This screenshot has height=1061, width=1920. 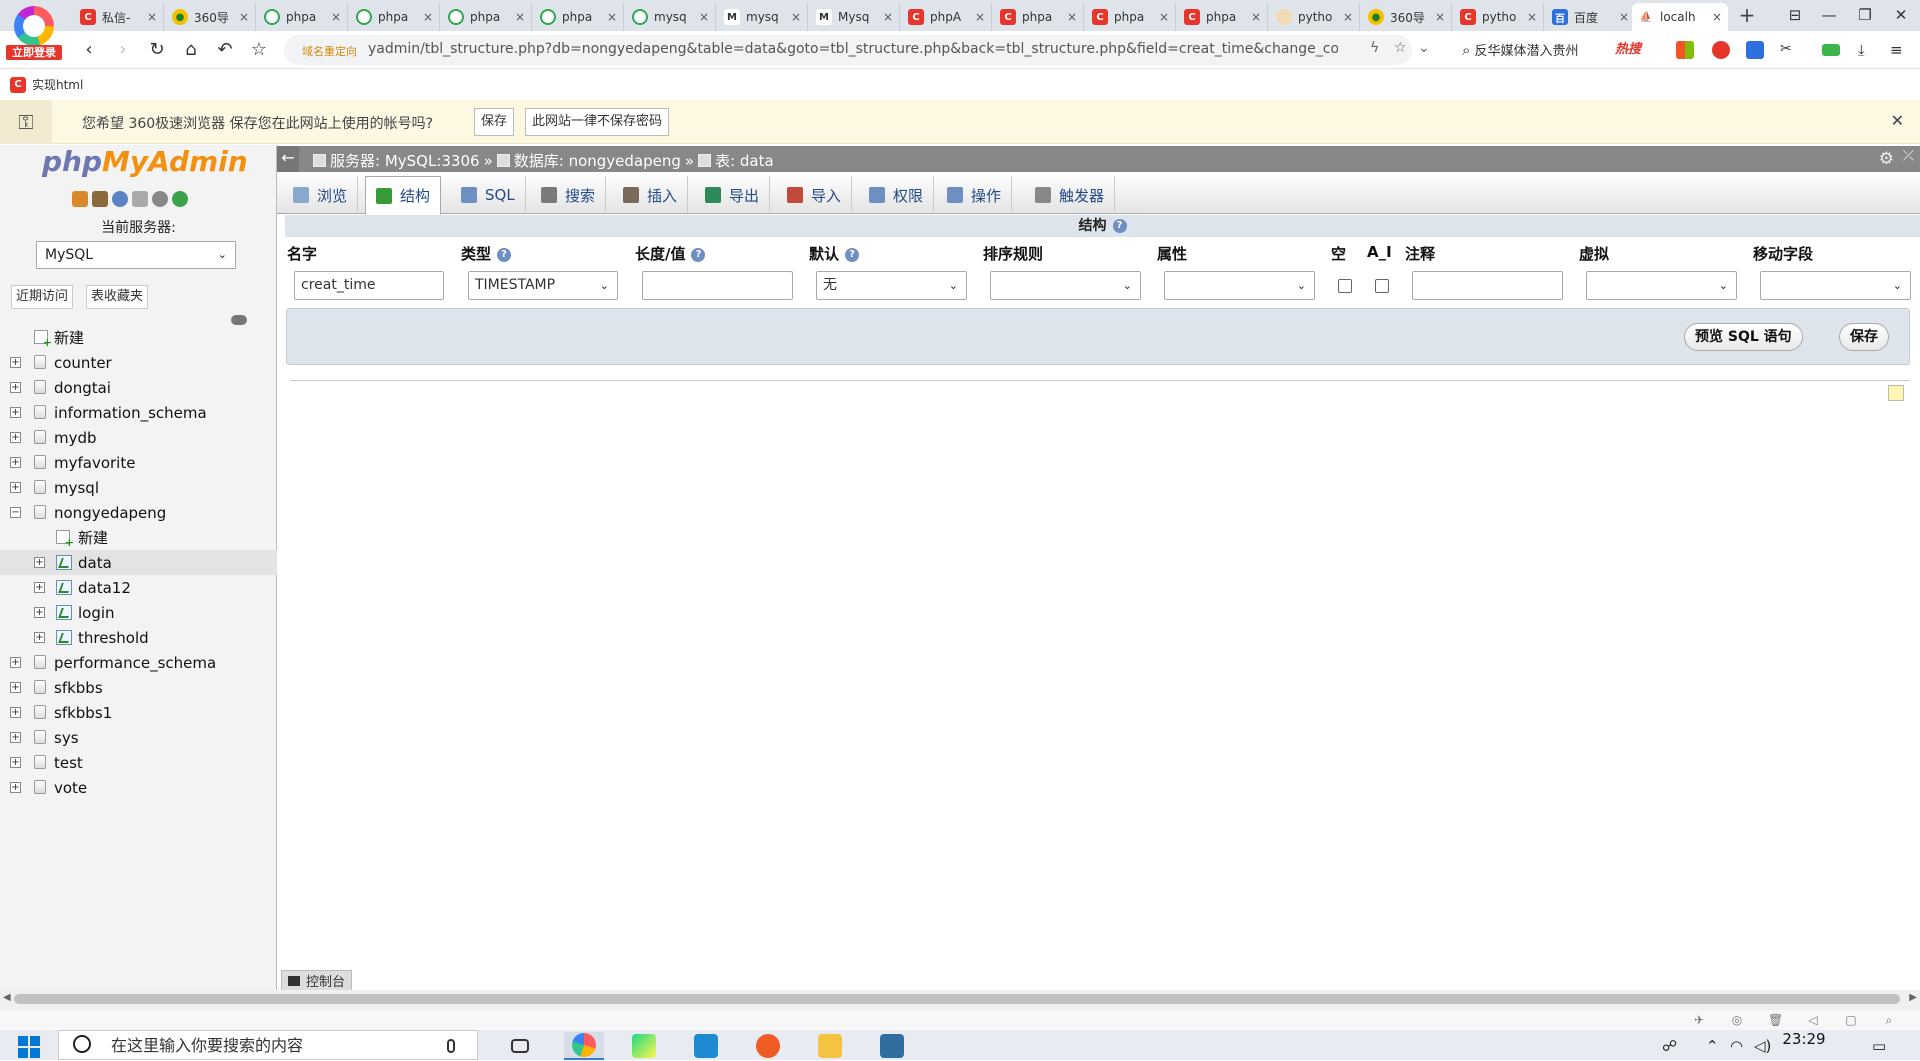 I want to click on collapse-icon: −, so click(x=15, y=512).